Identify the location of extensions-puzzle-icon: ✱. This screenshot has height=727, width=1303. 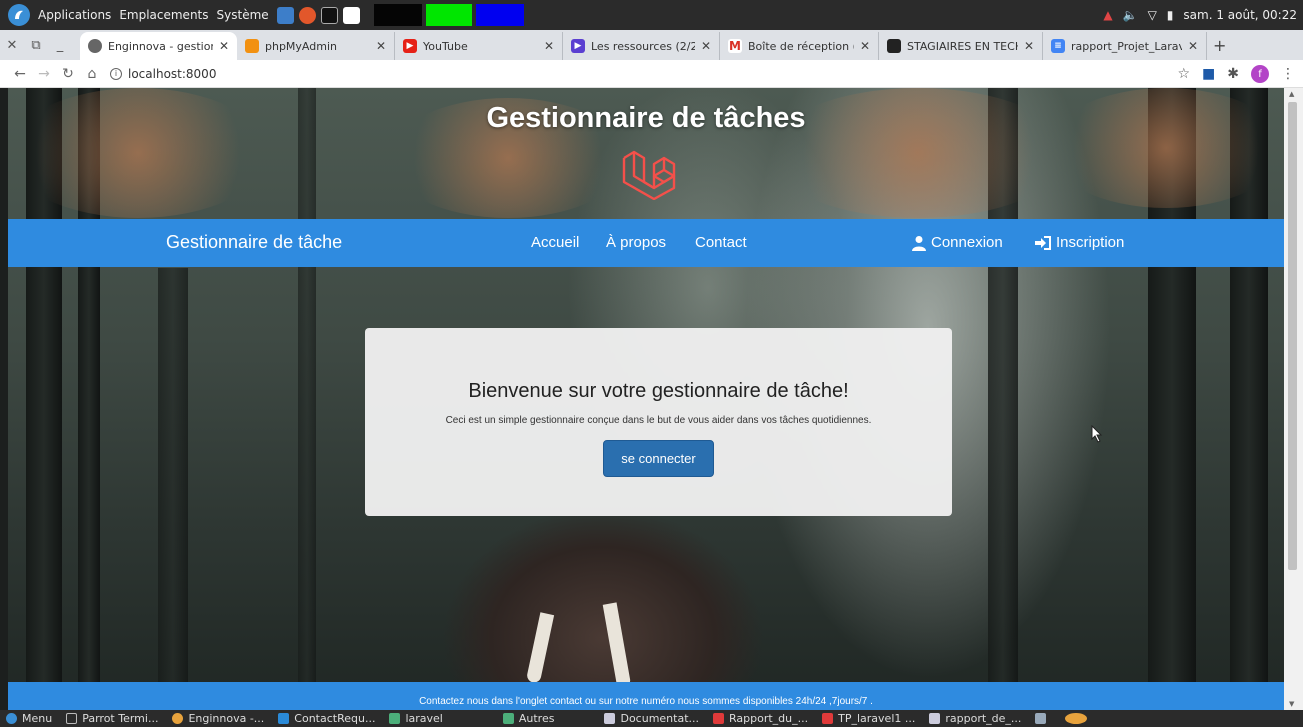
(1233, 74).